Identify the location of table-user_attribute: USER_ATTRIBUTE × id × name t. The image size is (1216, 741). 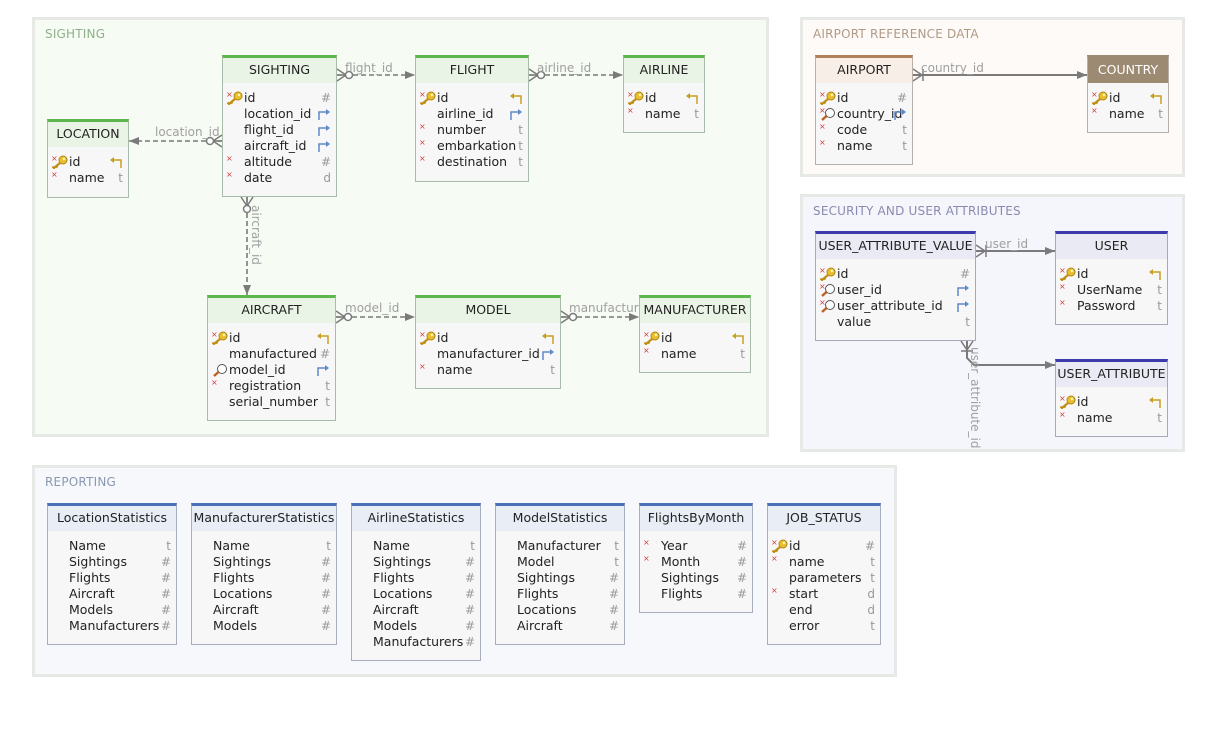
(1111, 398).